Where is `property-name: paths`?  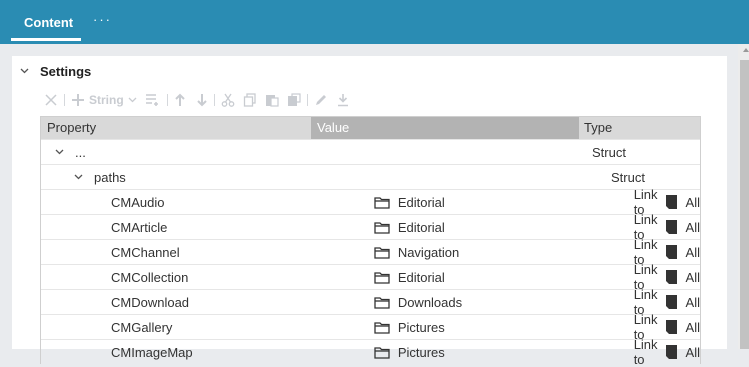 property-name: paths is located at coordinates (110, 177).